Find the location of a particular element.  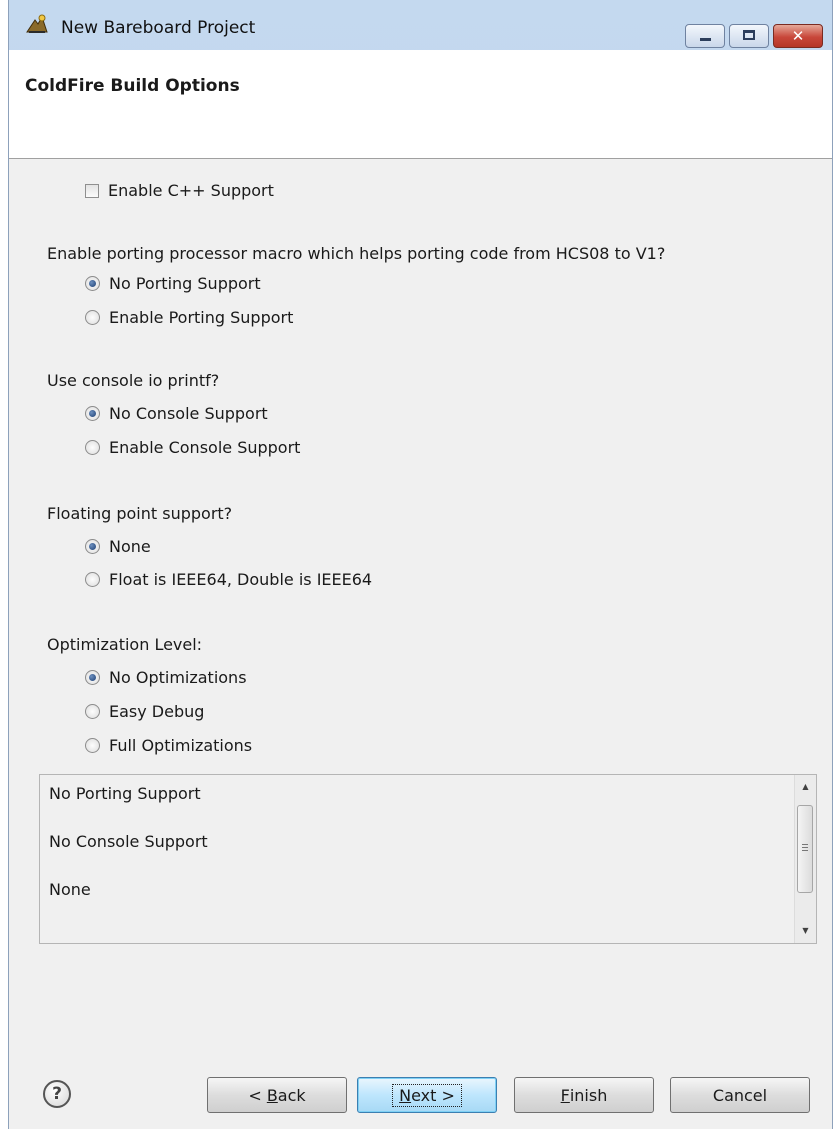

maximize-button is located at coordinates (749, 36).